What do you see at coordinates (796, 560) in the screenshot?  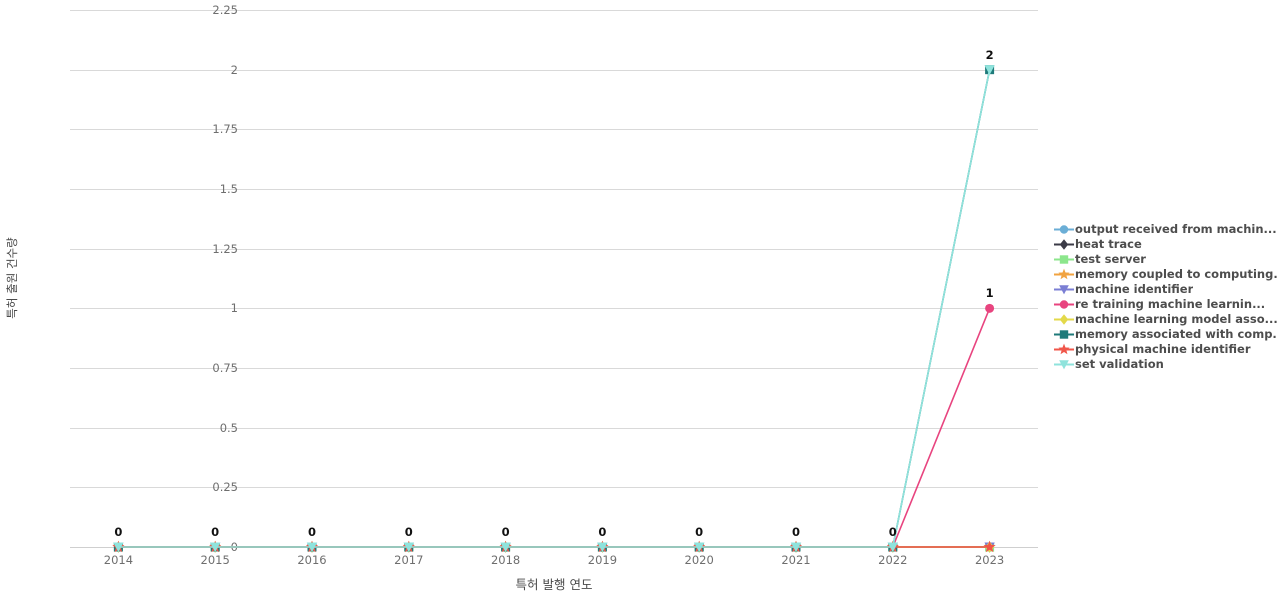 I see `x-tick-label: 2021` at bounding box center [796, 560].